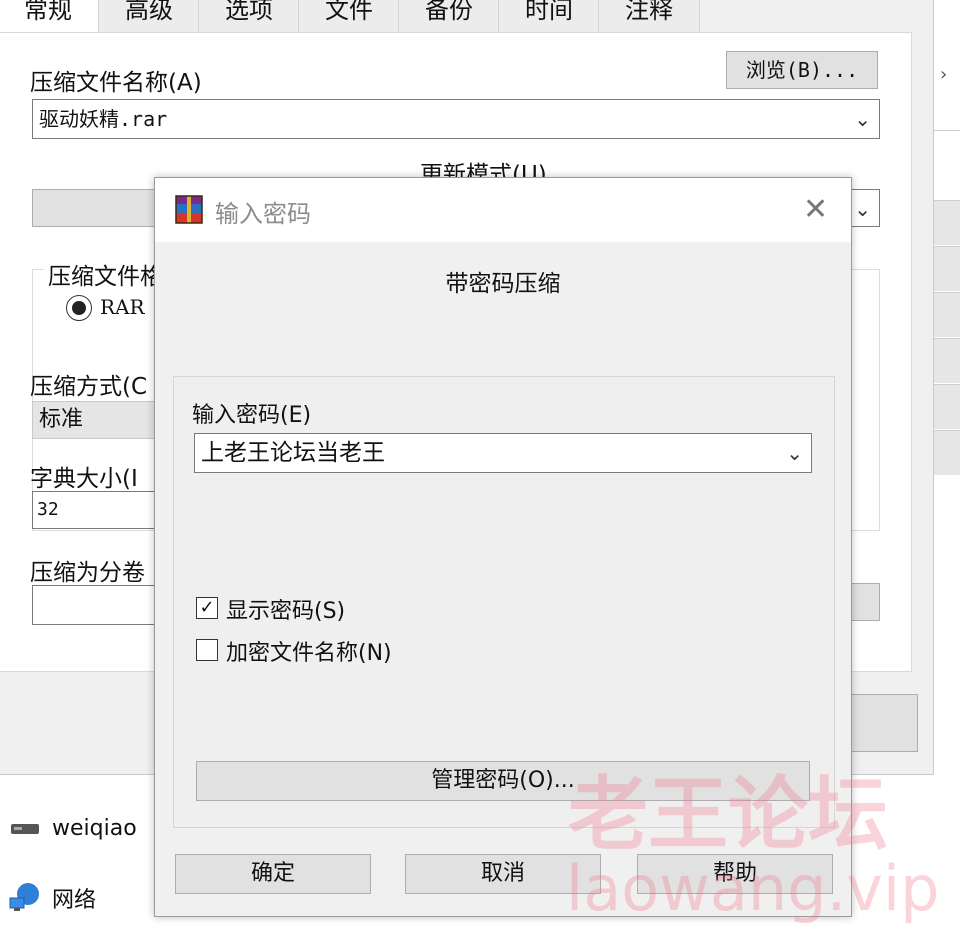 The height and width of the screenshot is (941, 960). What do you see at coordinates (549, 16) in the screenshot?
I see `tab-time: 时间` at bounding box center [549, 16].